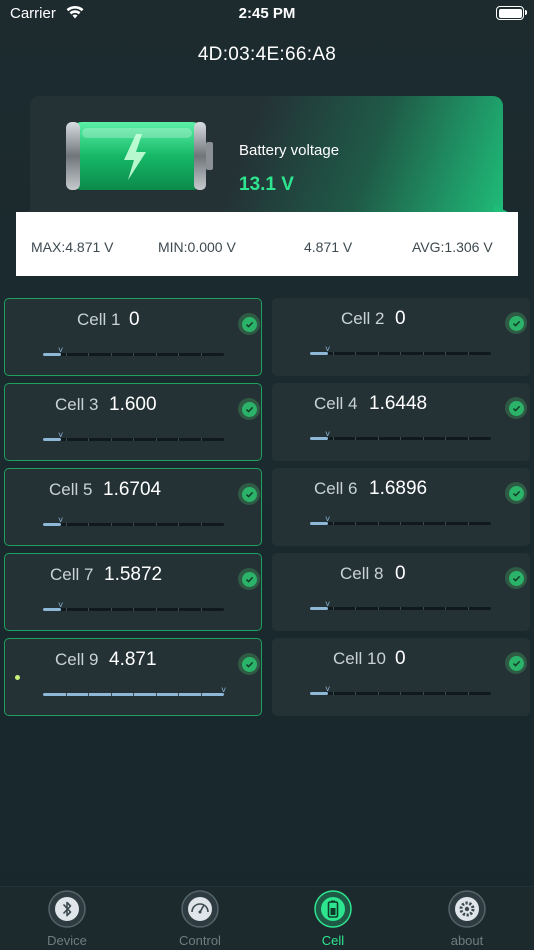  Describe the element at coordinates (99, 319) in the screenshot. I see `cell-label: Cell 1` at that location.